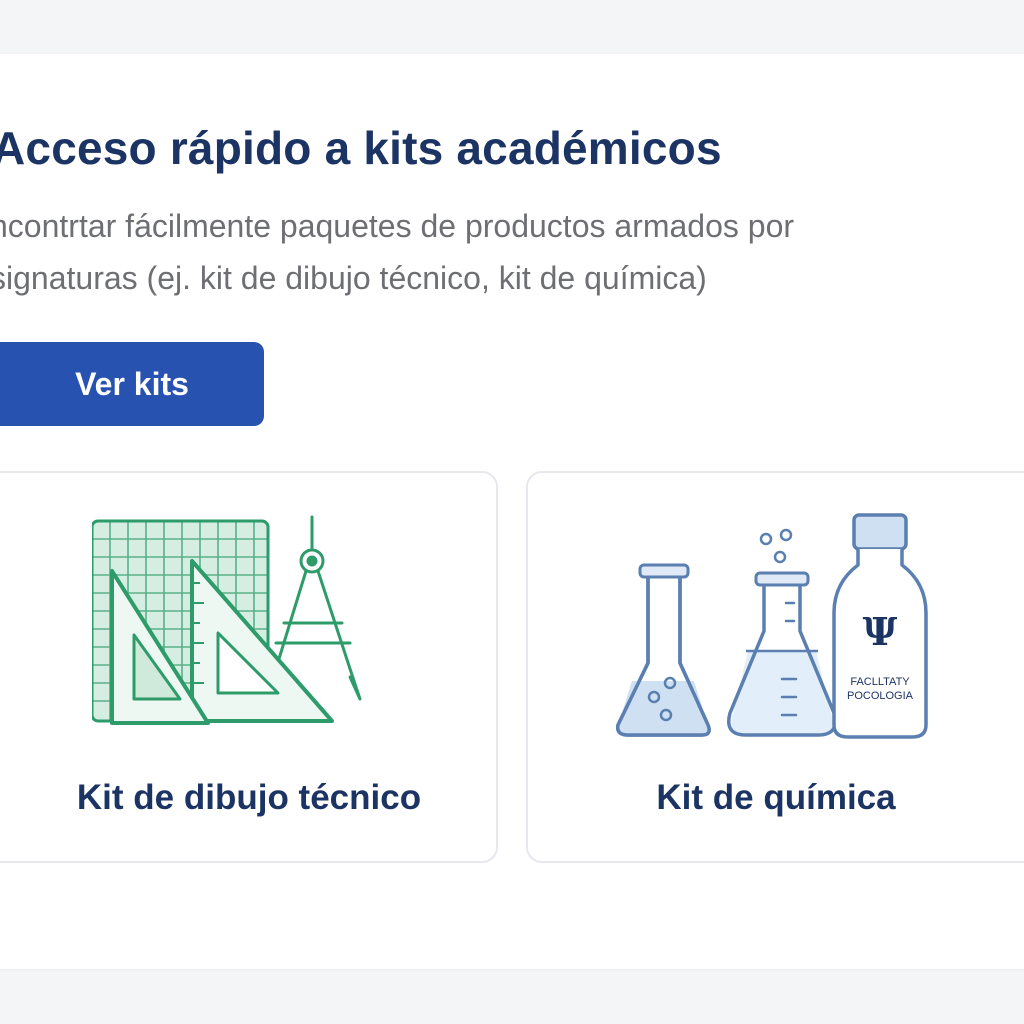  I want to click on bottle-icon: Ψ FACLLTATY POCOLOGIA, so click(880, 626).